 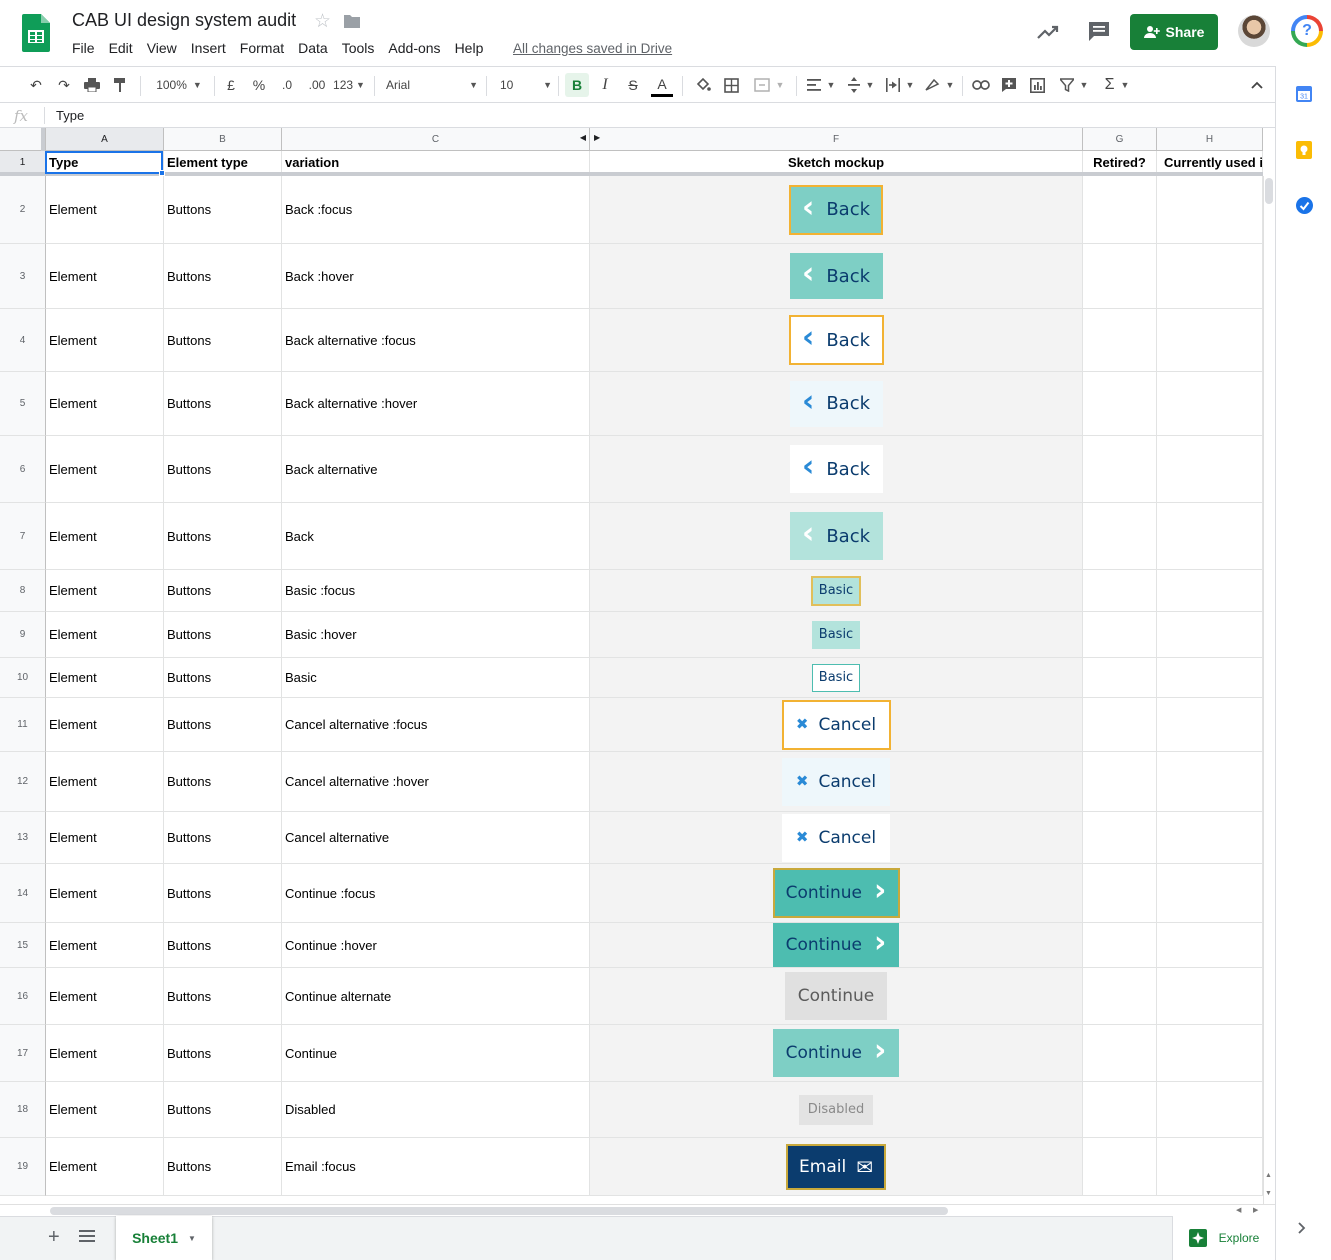 I want to click on row-header-15: 15, so click(x=23, y=945).